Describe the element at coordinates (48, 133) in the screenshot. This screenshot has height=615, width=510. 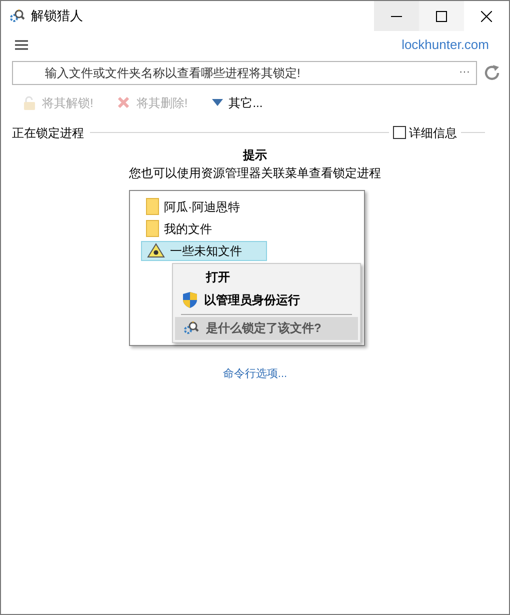
I see `section-title: 正在锁定进程` at that location.